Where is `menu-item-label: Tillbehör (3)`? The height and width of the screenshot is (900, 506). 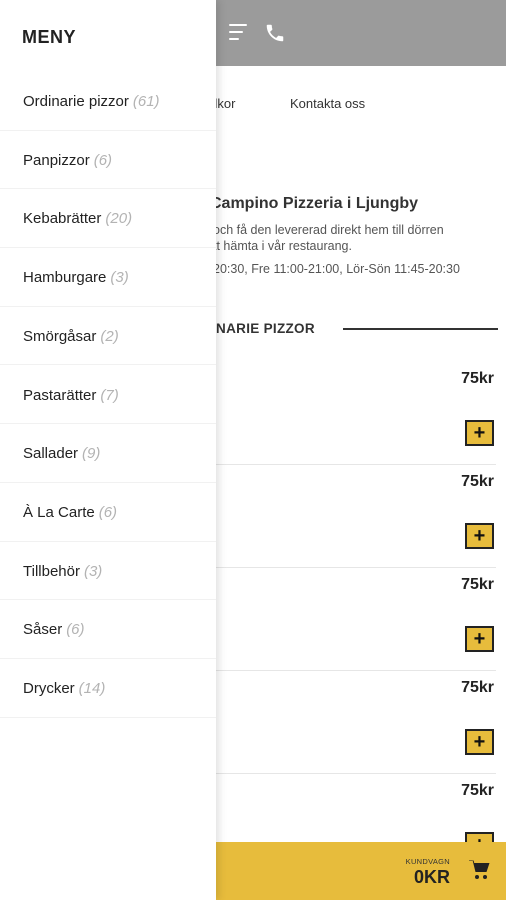
menu-item-label: Tillbehör (3) is located at coordinates (62, 571).